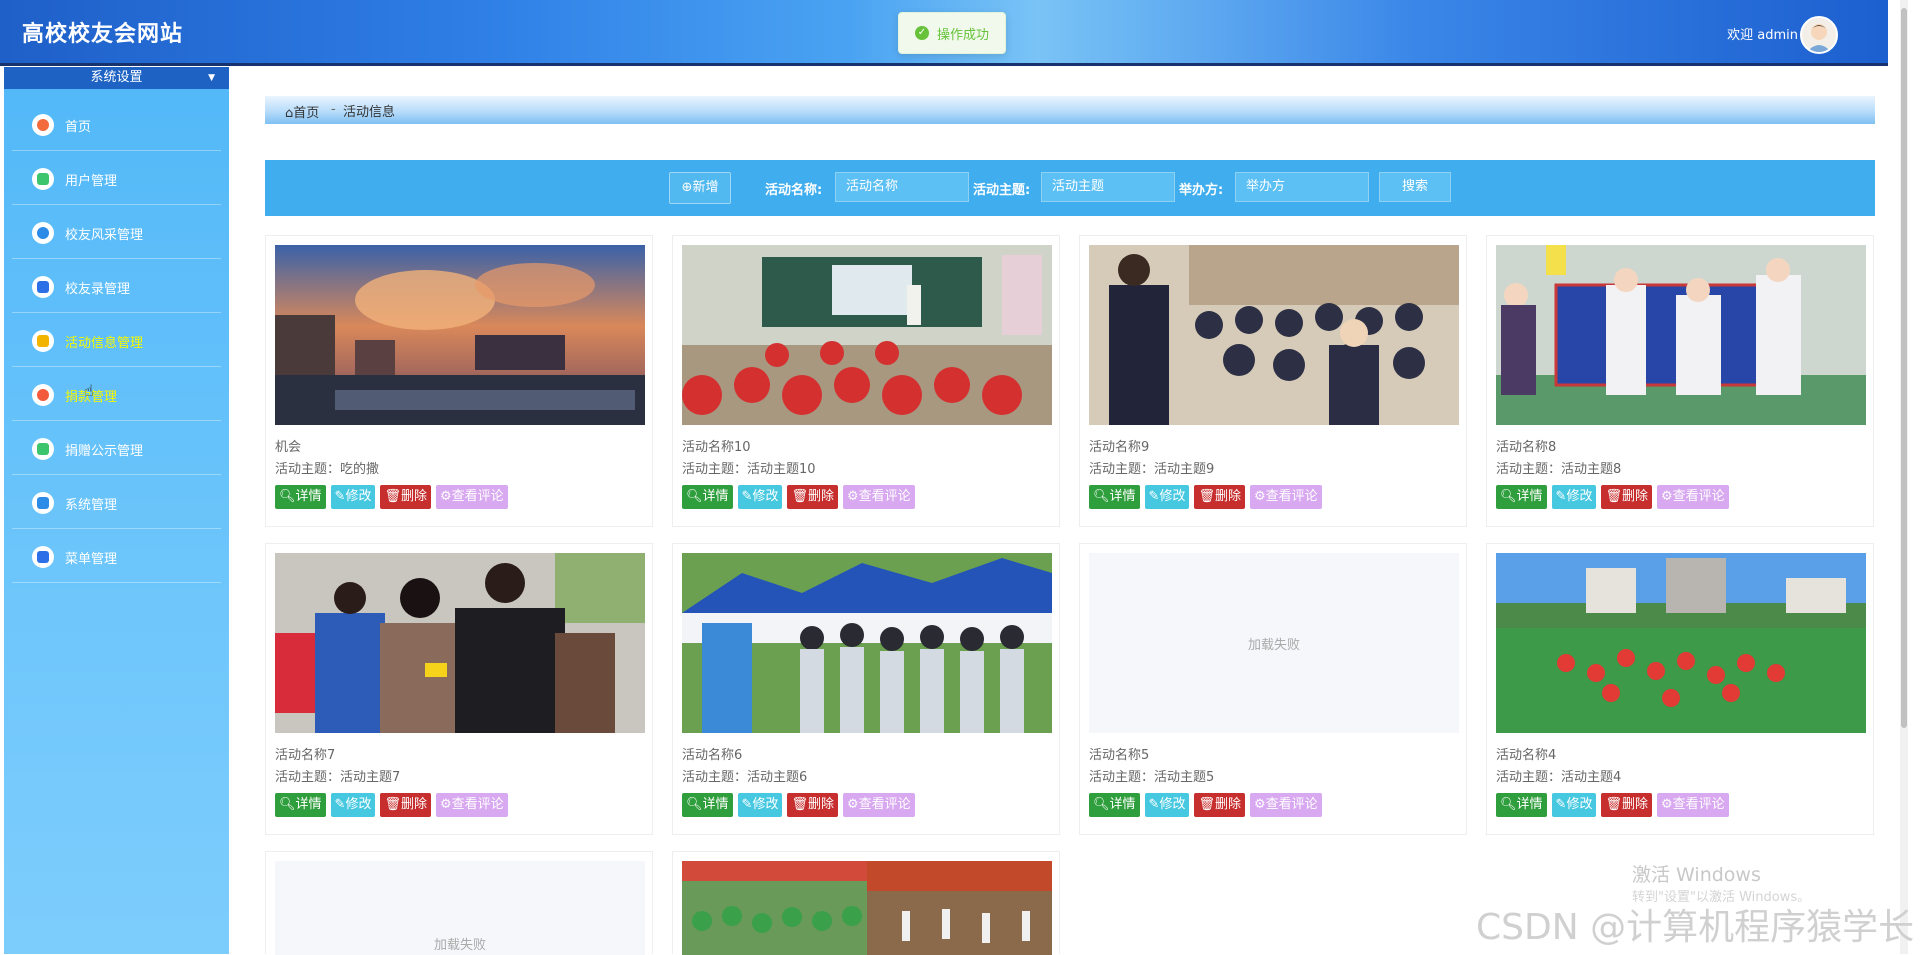 This screenshot has width=1920, height=955. What do you see at coordinates (306, 113) in the screenshot?
I see `breadcrumb-home-label: 首页` at bounding box center [306, 113].